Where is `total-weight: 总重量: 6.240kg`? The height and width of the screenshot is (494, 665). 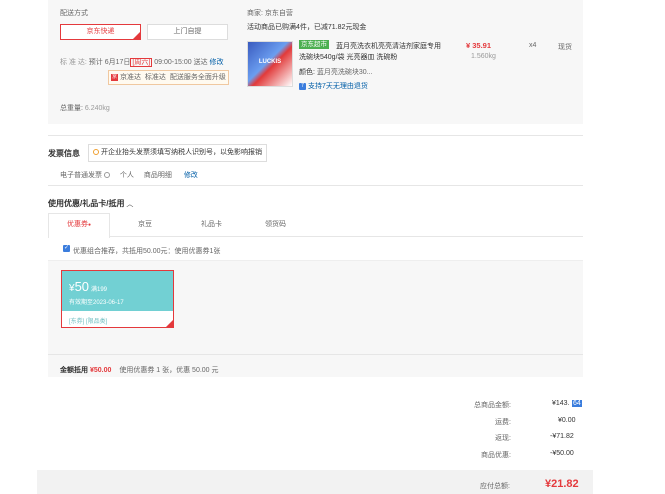
total-weight: 总重量: 6.240kg is located at coordinates (85, 108).